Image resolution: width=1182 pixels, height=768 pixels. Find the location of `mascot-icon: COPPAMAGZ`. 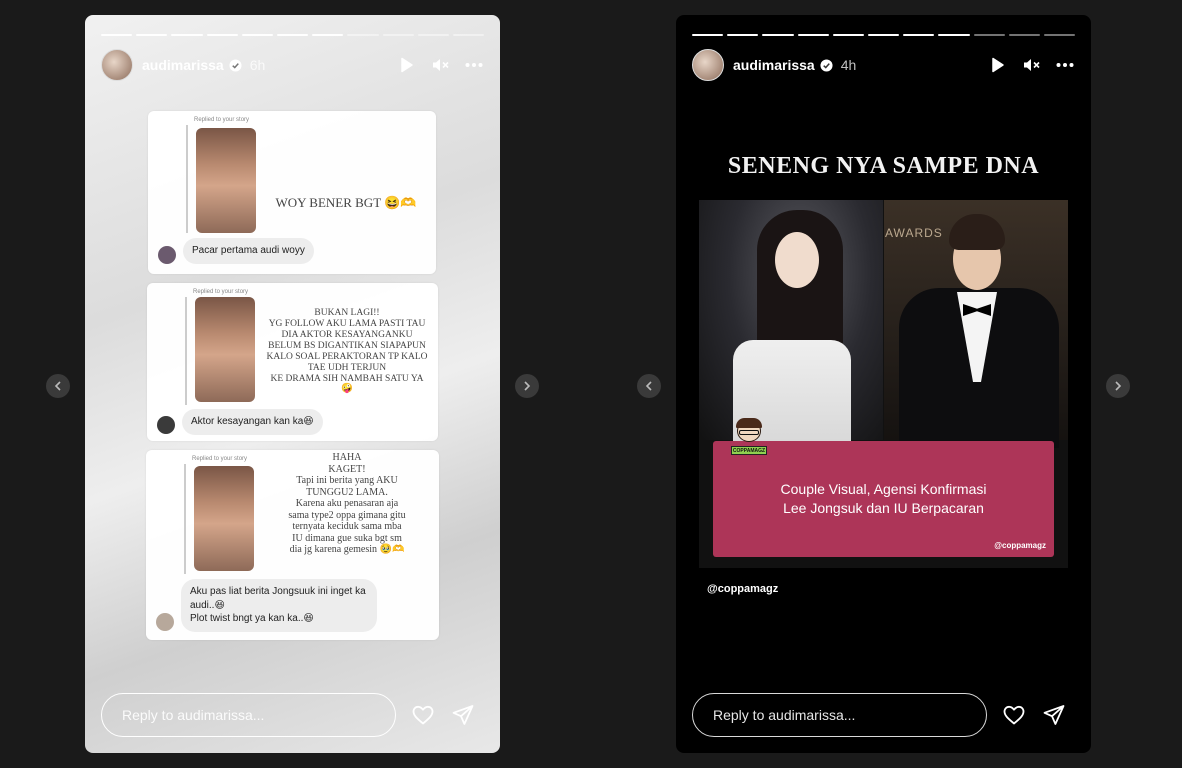

mascot-icon: COPPAMAGZ is located at coordinates (749, 443).